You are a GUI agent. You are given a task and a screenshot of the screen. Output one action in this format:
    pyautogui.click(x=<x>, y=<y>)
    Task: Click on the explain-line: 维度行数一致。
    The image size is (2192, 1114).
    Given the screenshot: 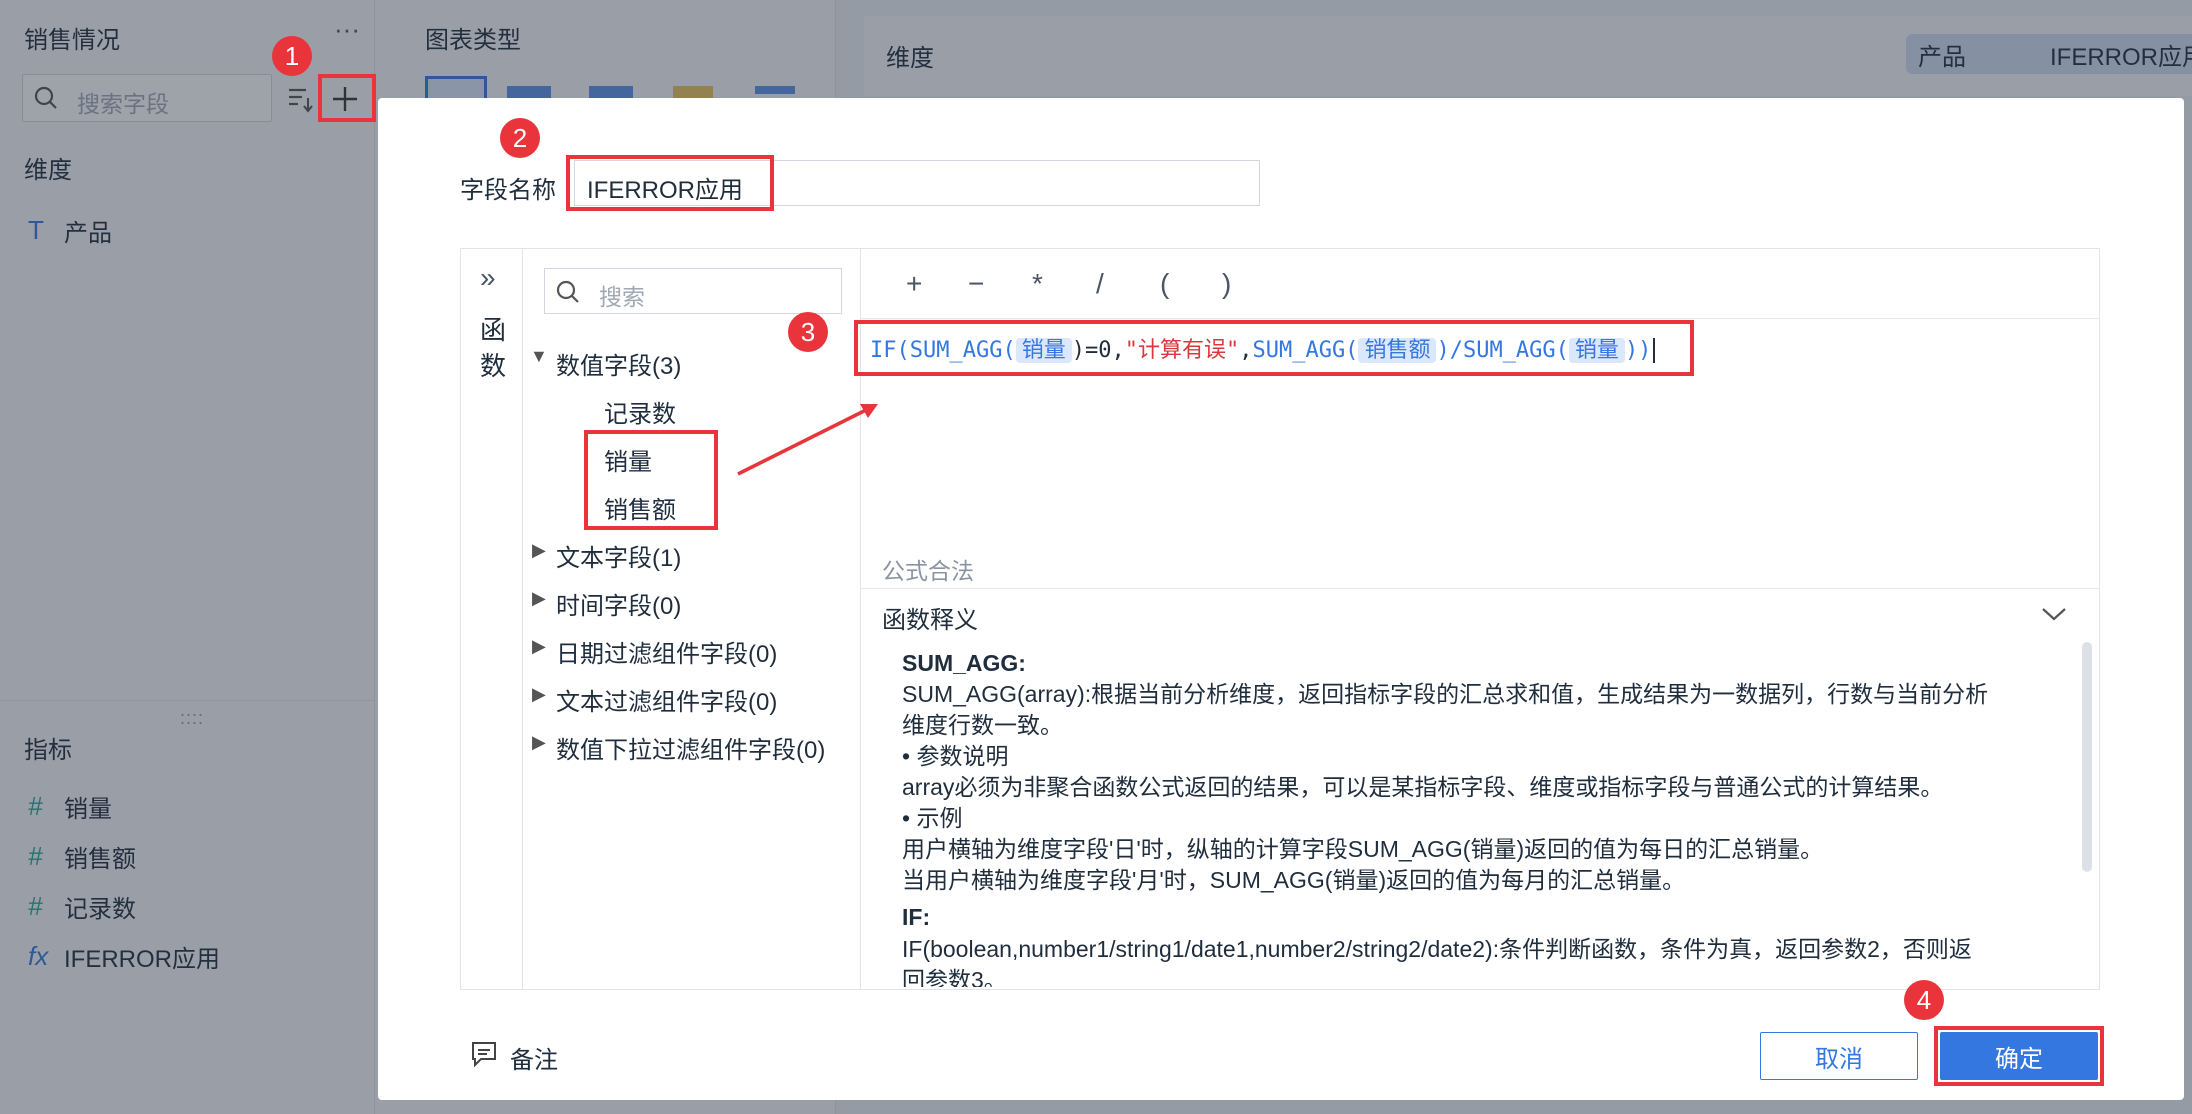 What is the action you would take?
    pyautogui.click(x=982, y=725)
    